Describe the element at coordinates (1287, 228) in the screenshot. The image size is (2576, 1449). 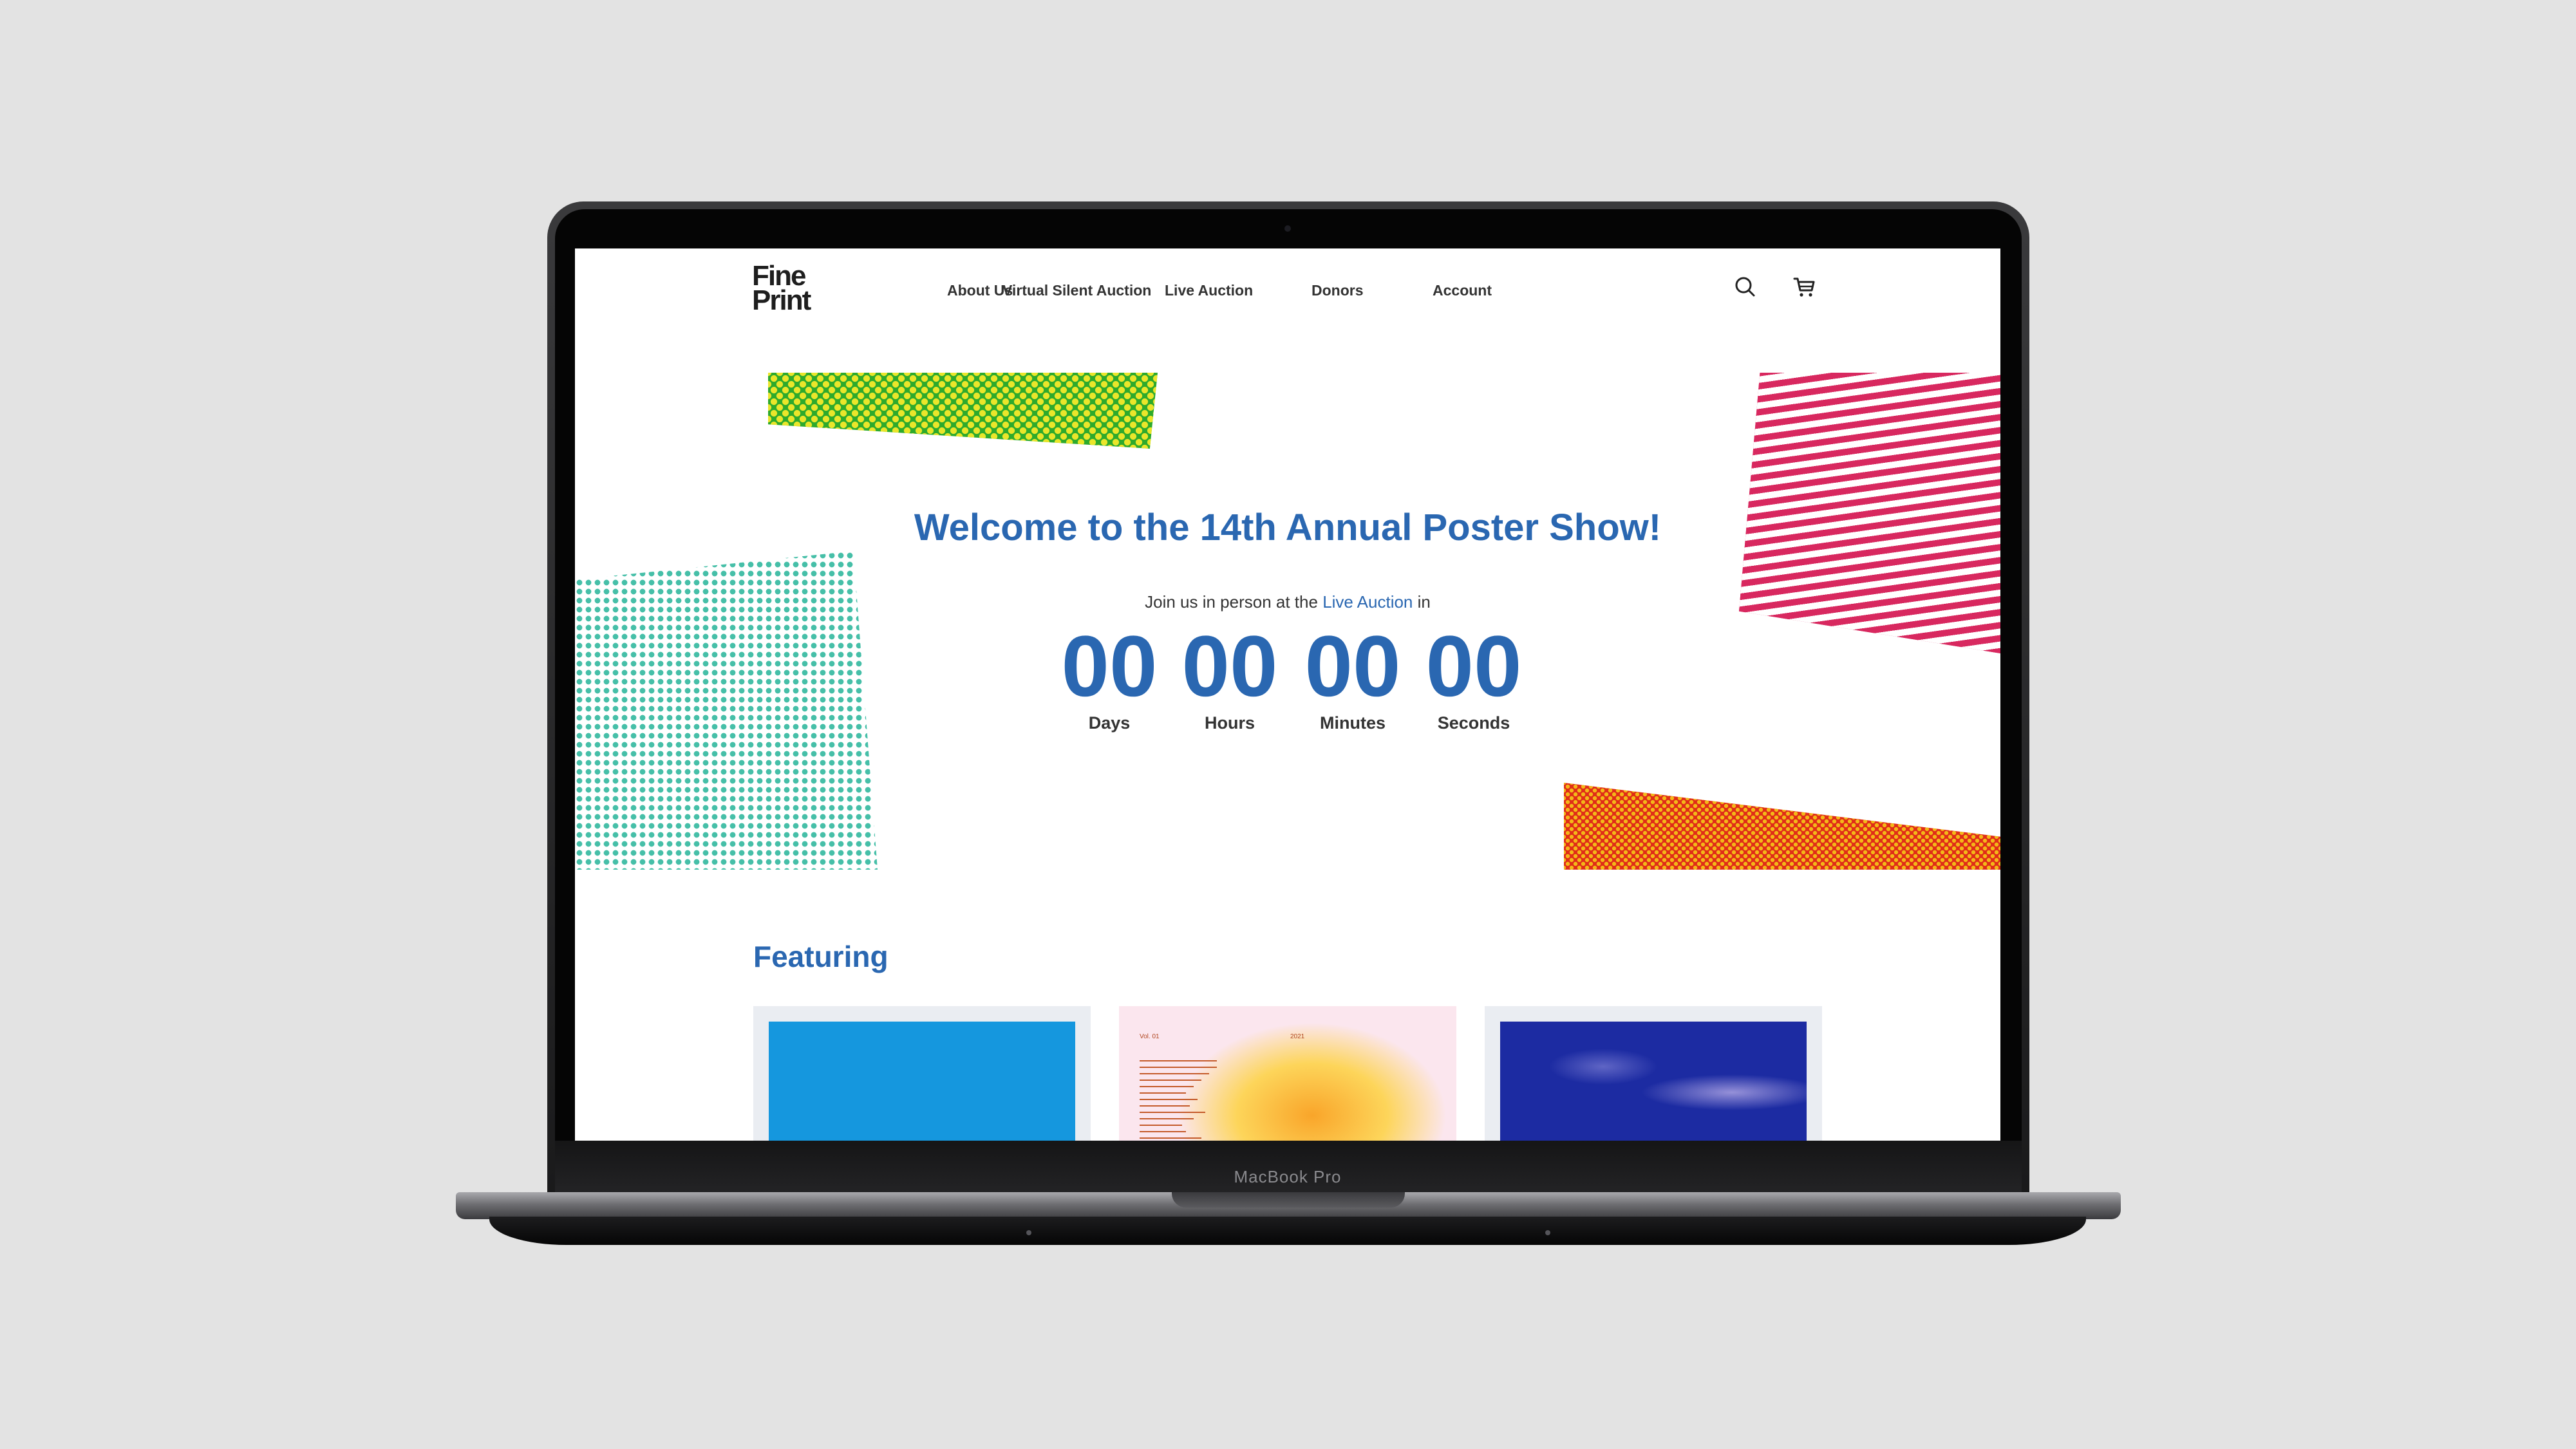
I see `camera-icon` at that location.